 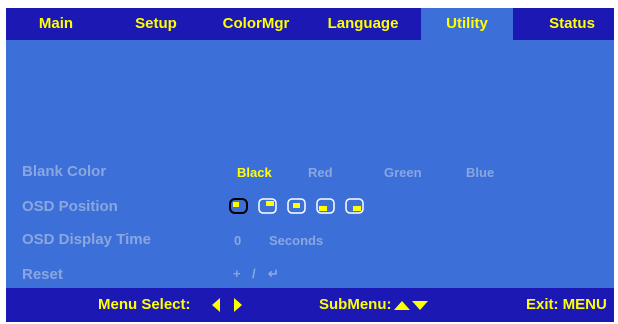 I want to click on osd-position-top-right-icon, so click(x=267, y=206).